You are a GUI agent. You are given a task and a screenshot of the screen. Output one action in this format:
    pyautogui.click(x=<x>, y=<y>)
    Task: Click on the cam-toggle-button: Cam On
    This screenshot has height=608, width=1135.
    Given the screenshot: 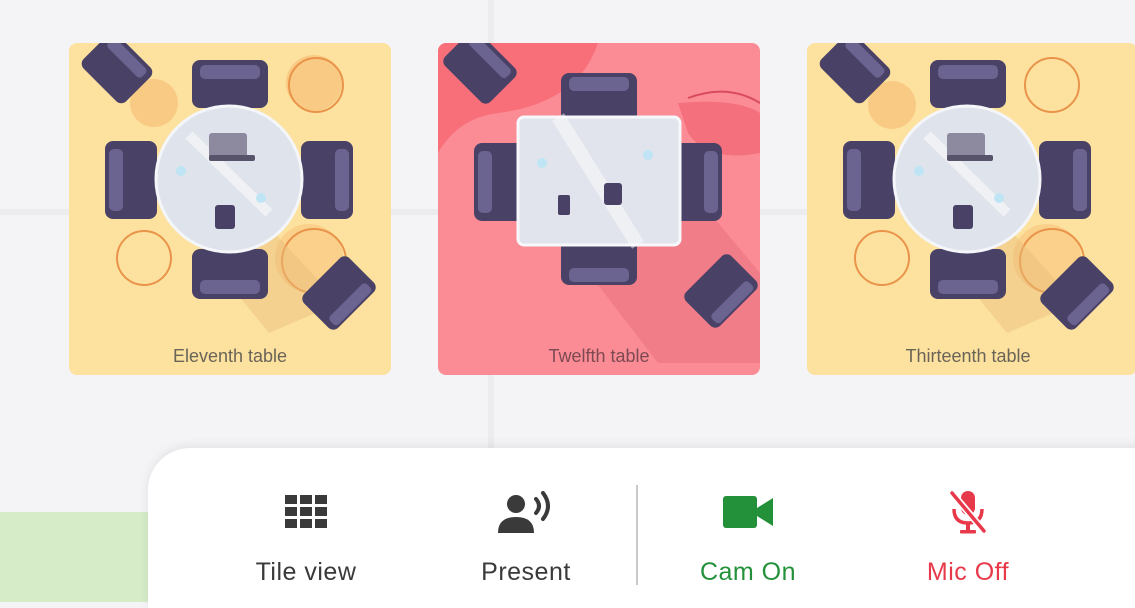 What is the action you would take?
    pyautogui.click(x=748, y=541)
    